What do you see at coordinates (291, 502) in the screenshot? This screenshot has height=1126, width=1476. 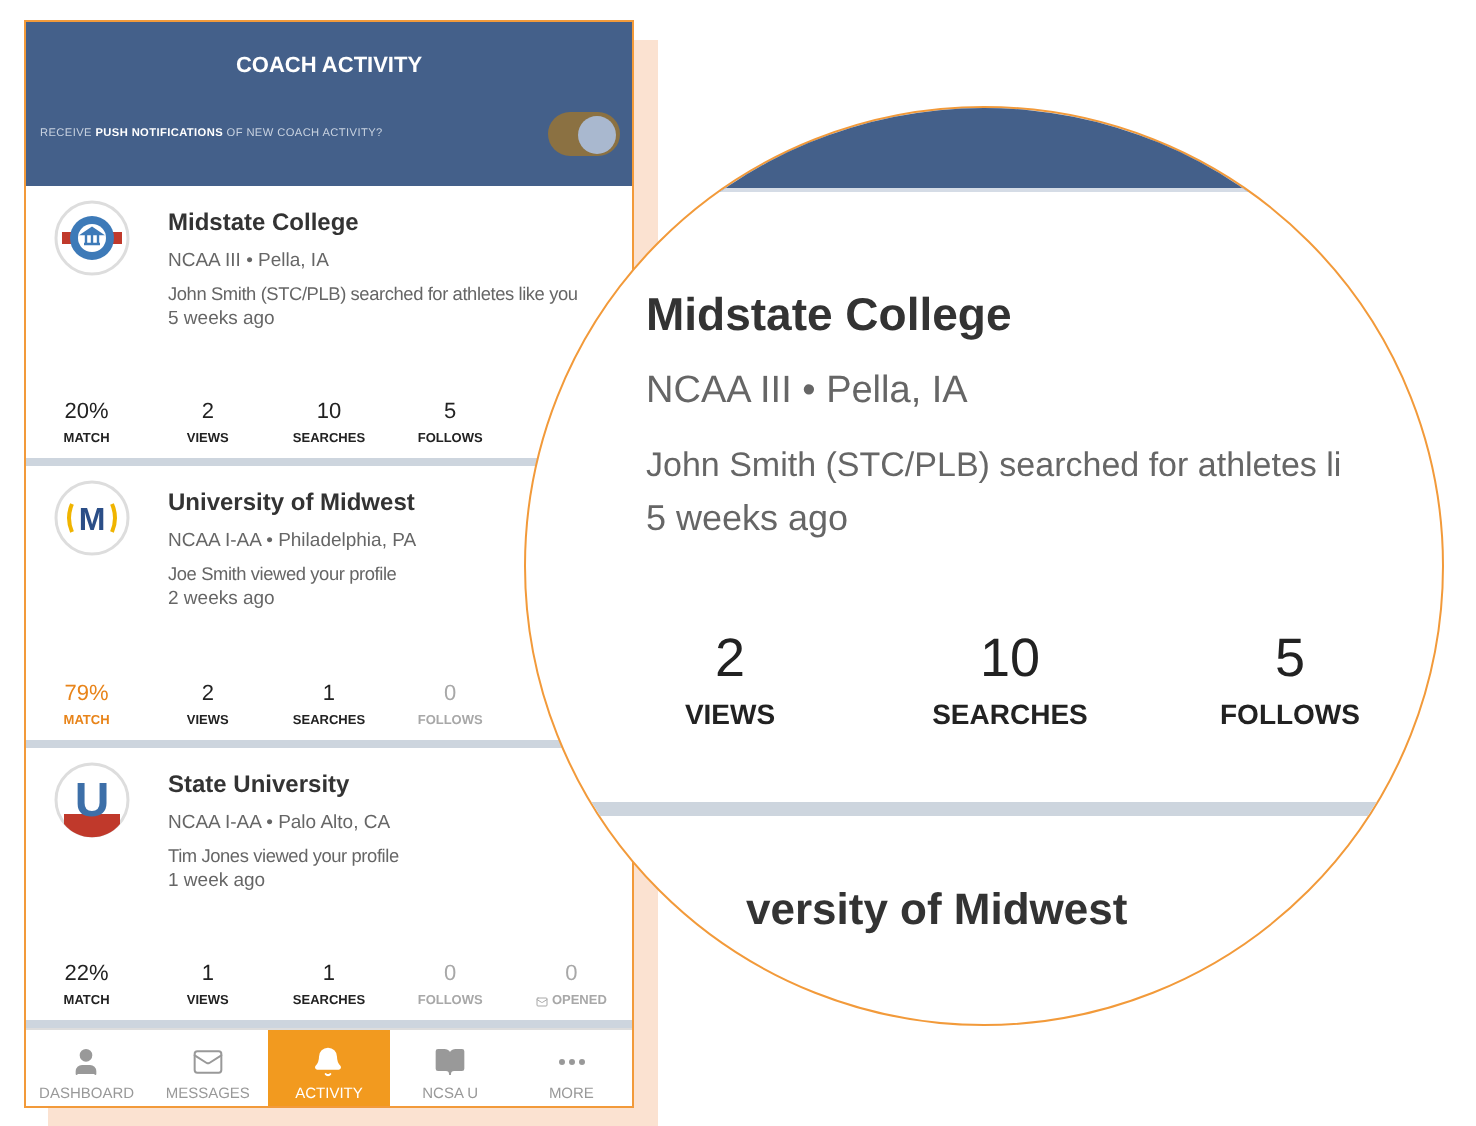 I see `school-name: University of Midwest` at bounding box center [291, 502].